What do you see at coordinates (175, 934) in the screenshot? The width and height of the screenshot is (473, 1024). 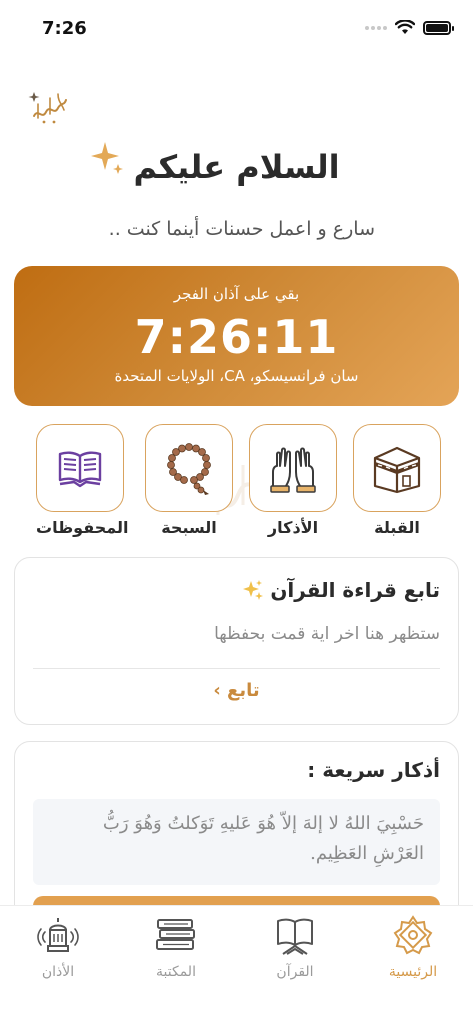 I see `books-stack-icon` at bounding box center [175, 934].